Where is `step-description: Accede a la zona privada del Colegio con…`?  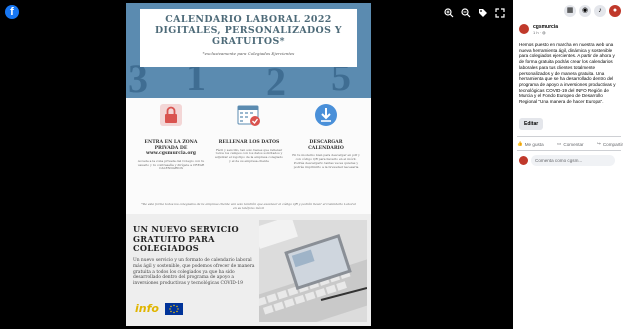 step-description: Accede a la zona privada del Colegio con… is located at coordinates (171, 164).